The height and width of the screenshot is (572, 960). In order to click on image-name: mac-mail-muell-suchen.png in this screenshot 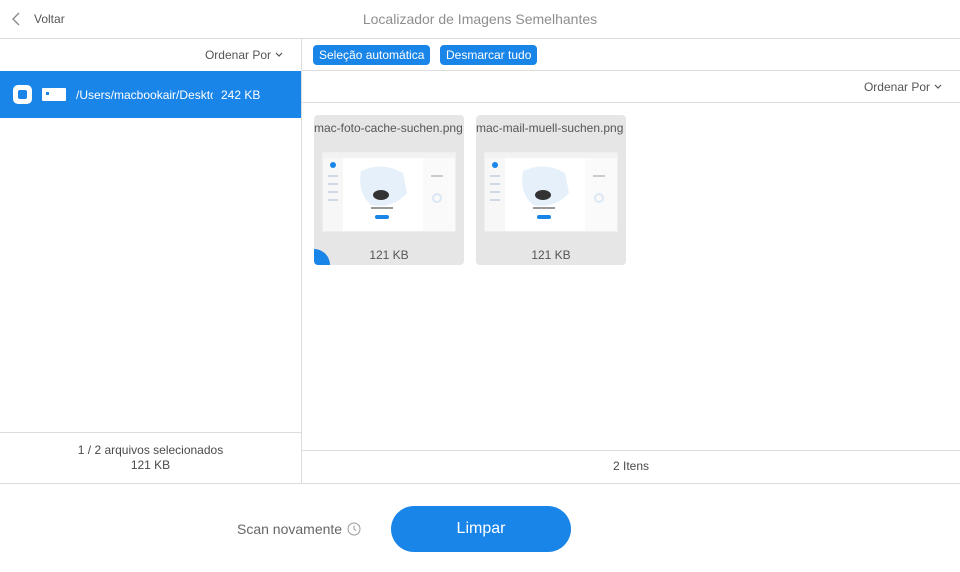, I will do `click(550, 128)`.